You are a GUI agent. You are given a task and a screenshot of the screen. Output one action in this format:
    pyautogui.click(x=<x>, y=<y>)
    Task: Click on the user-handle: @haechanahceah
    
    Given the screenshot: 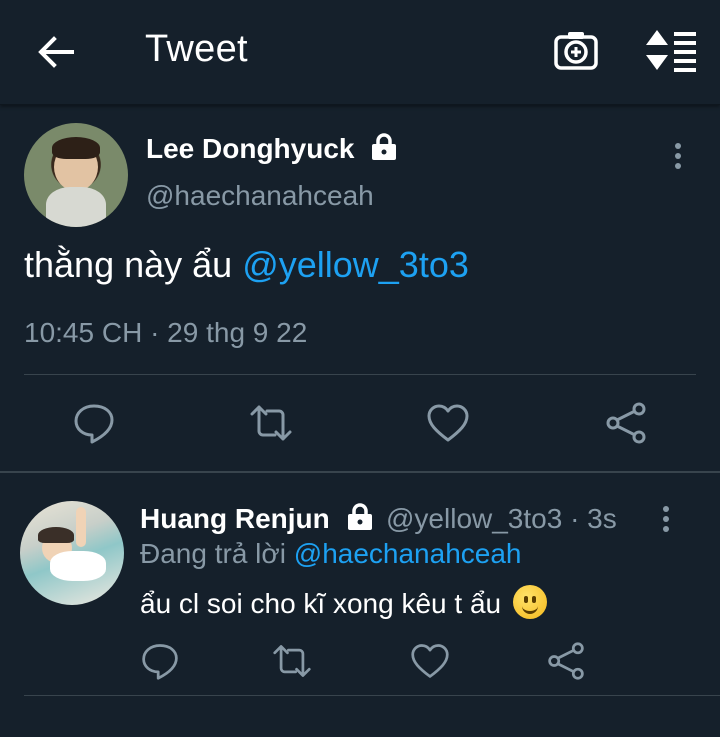 What is the action you would take?
    pyautogui.click(x=260, y=196)
    